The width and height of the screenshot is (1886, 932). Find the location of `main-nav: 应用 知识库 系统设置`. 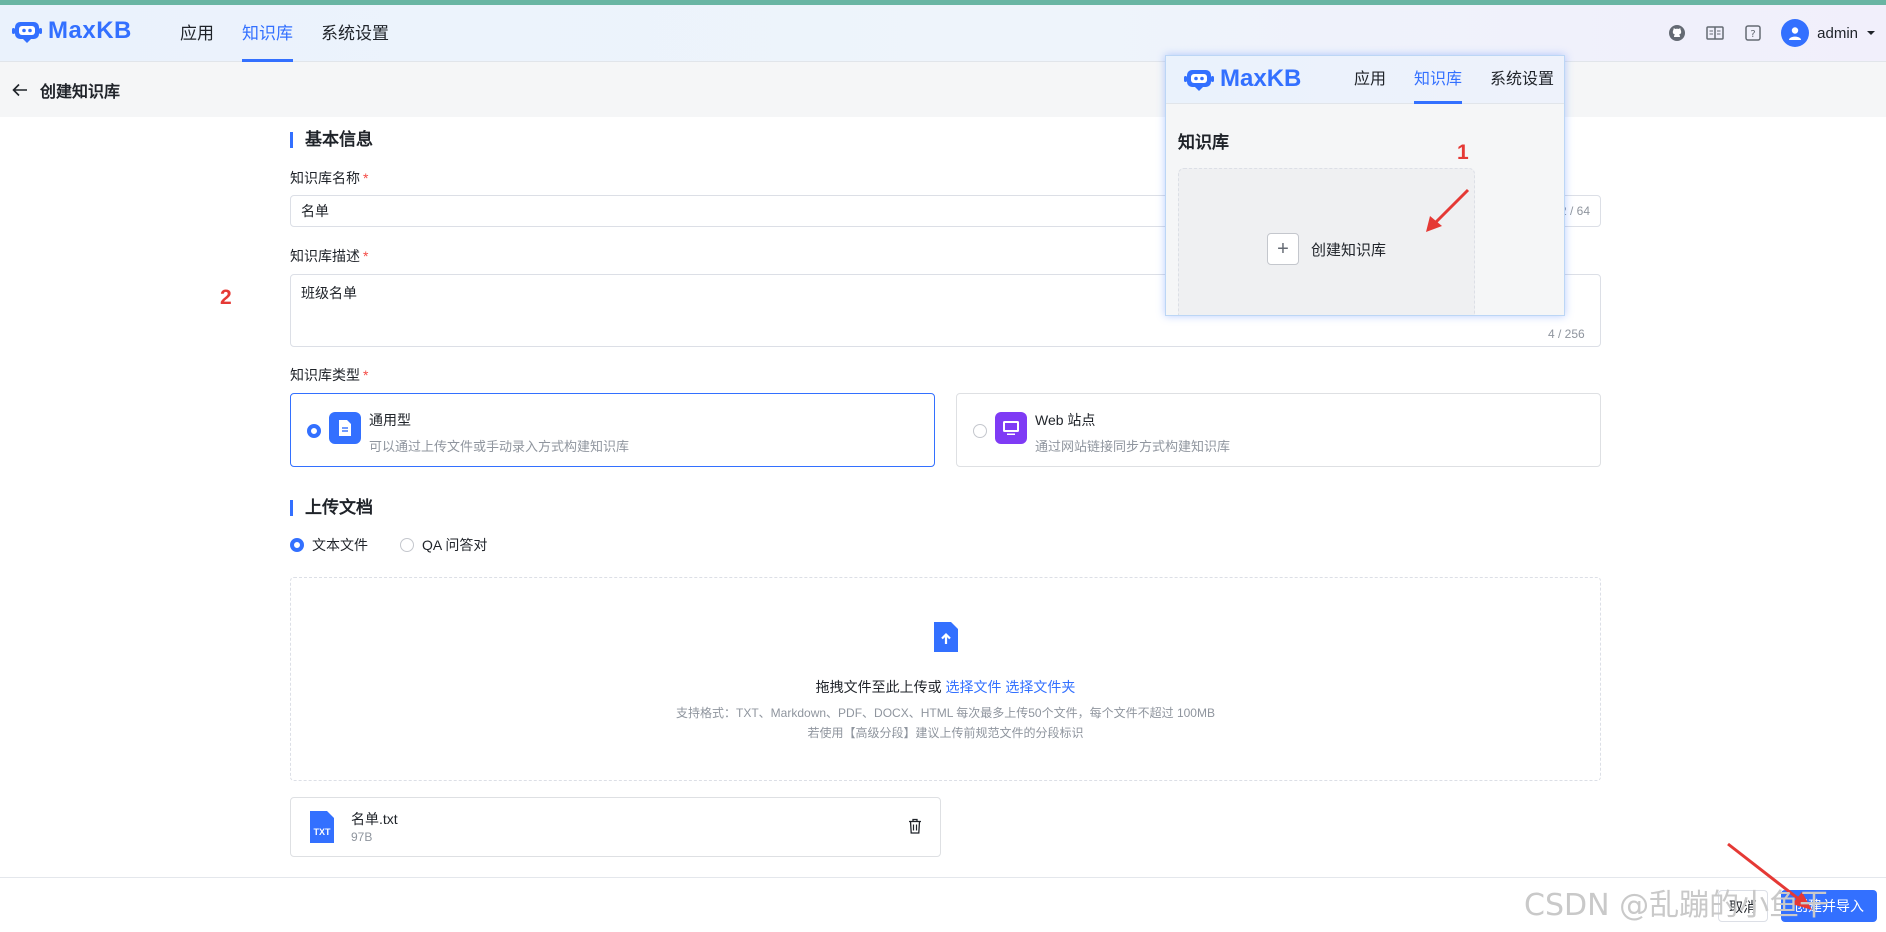

main-nav: 应用 知识库 系统设置 is located at coordinates (284, 33).